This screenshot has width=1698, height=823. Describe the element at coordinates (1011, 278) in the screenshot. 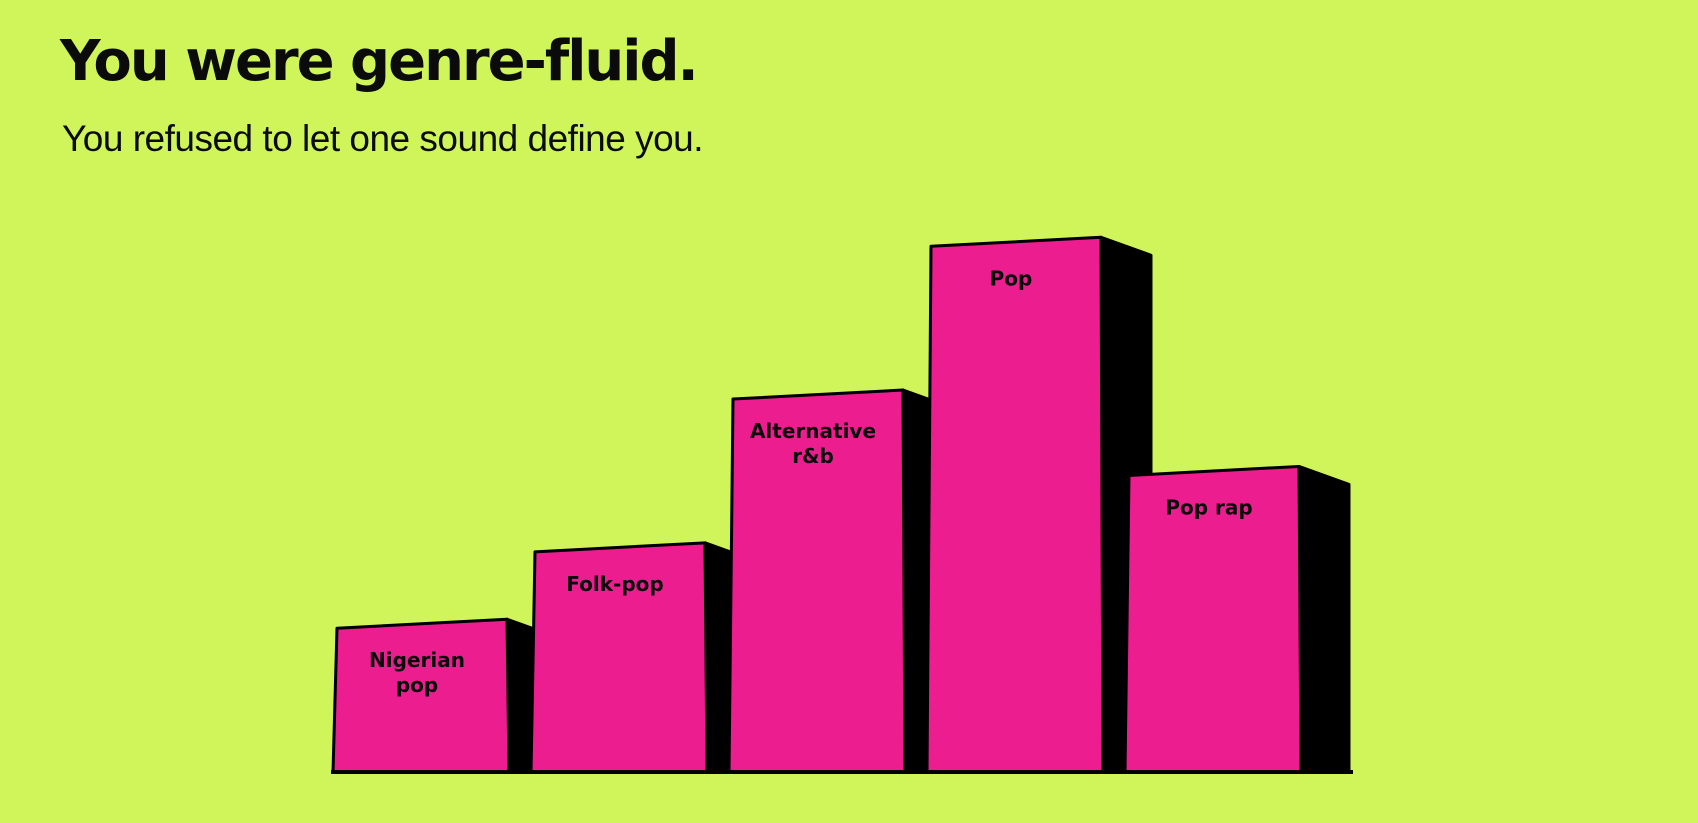

I see `bar-label-pop: Pop` at that location.